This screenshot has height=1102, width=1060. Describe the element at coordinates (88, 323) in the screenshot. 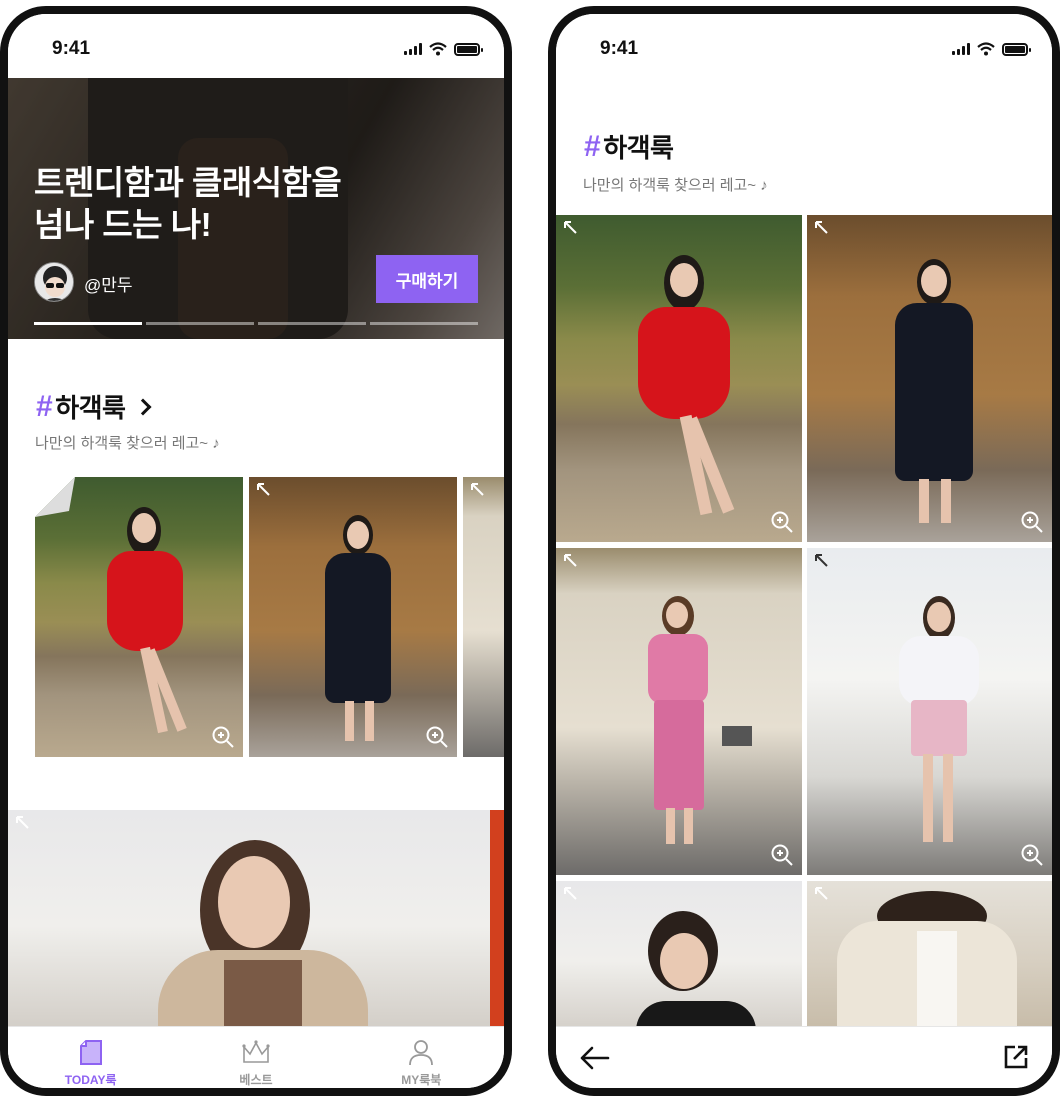

I see `progress-segment-active` at that location.